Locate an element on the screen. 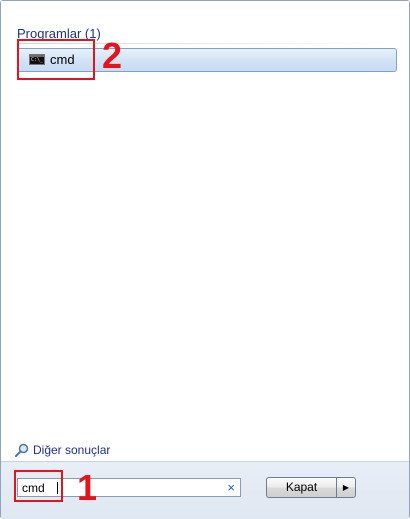 The image size is (410, 519). more-results-label: Diğer sonuçlar is located at coordinates (72, 450).